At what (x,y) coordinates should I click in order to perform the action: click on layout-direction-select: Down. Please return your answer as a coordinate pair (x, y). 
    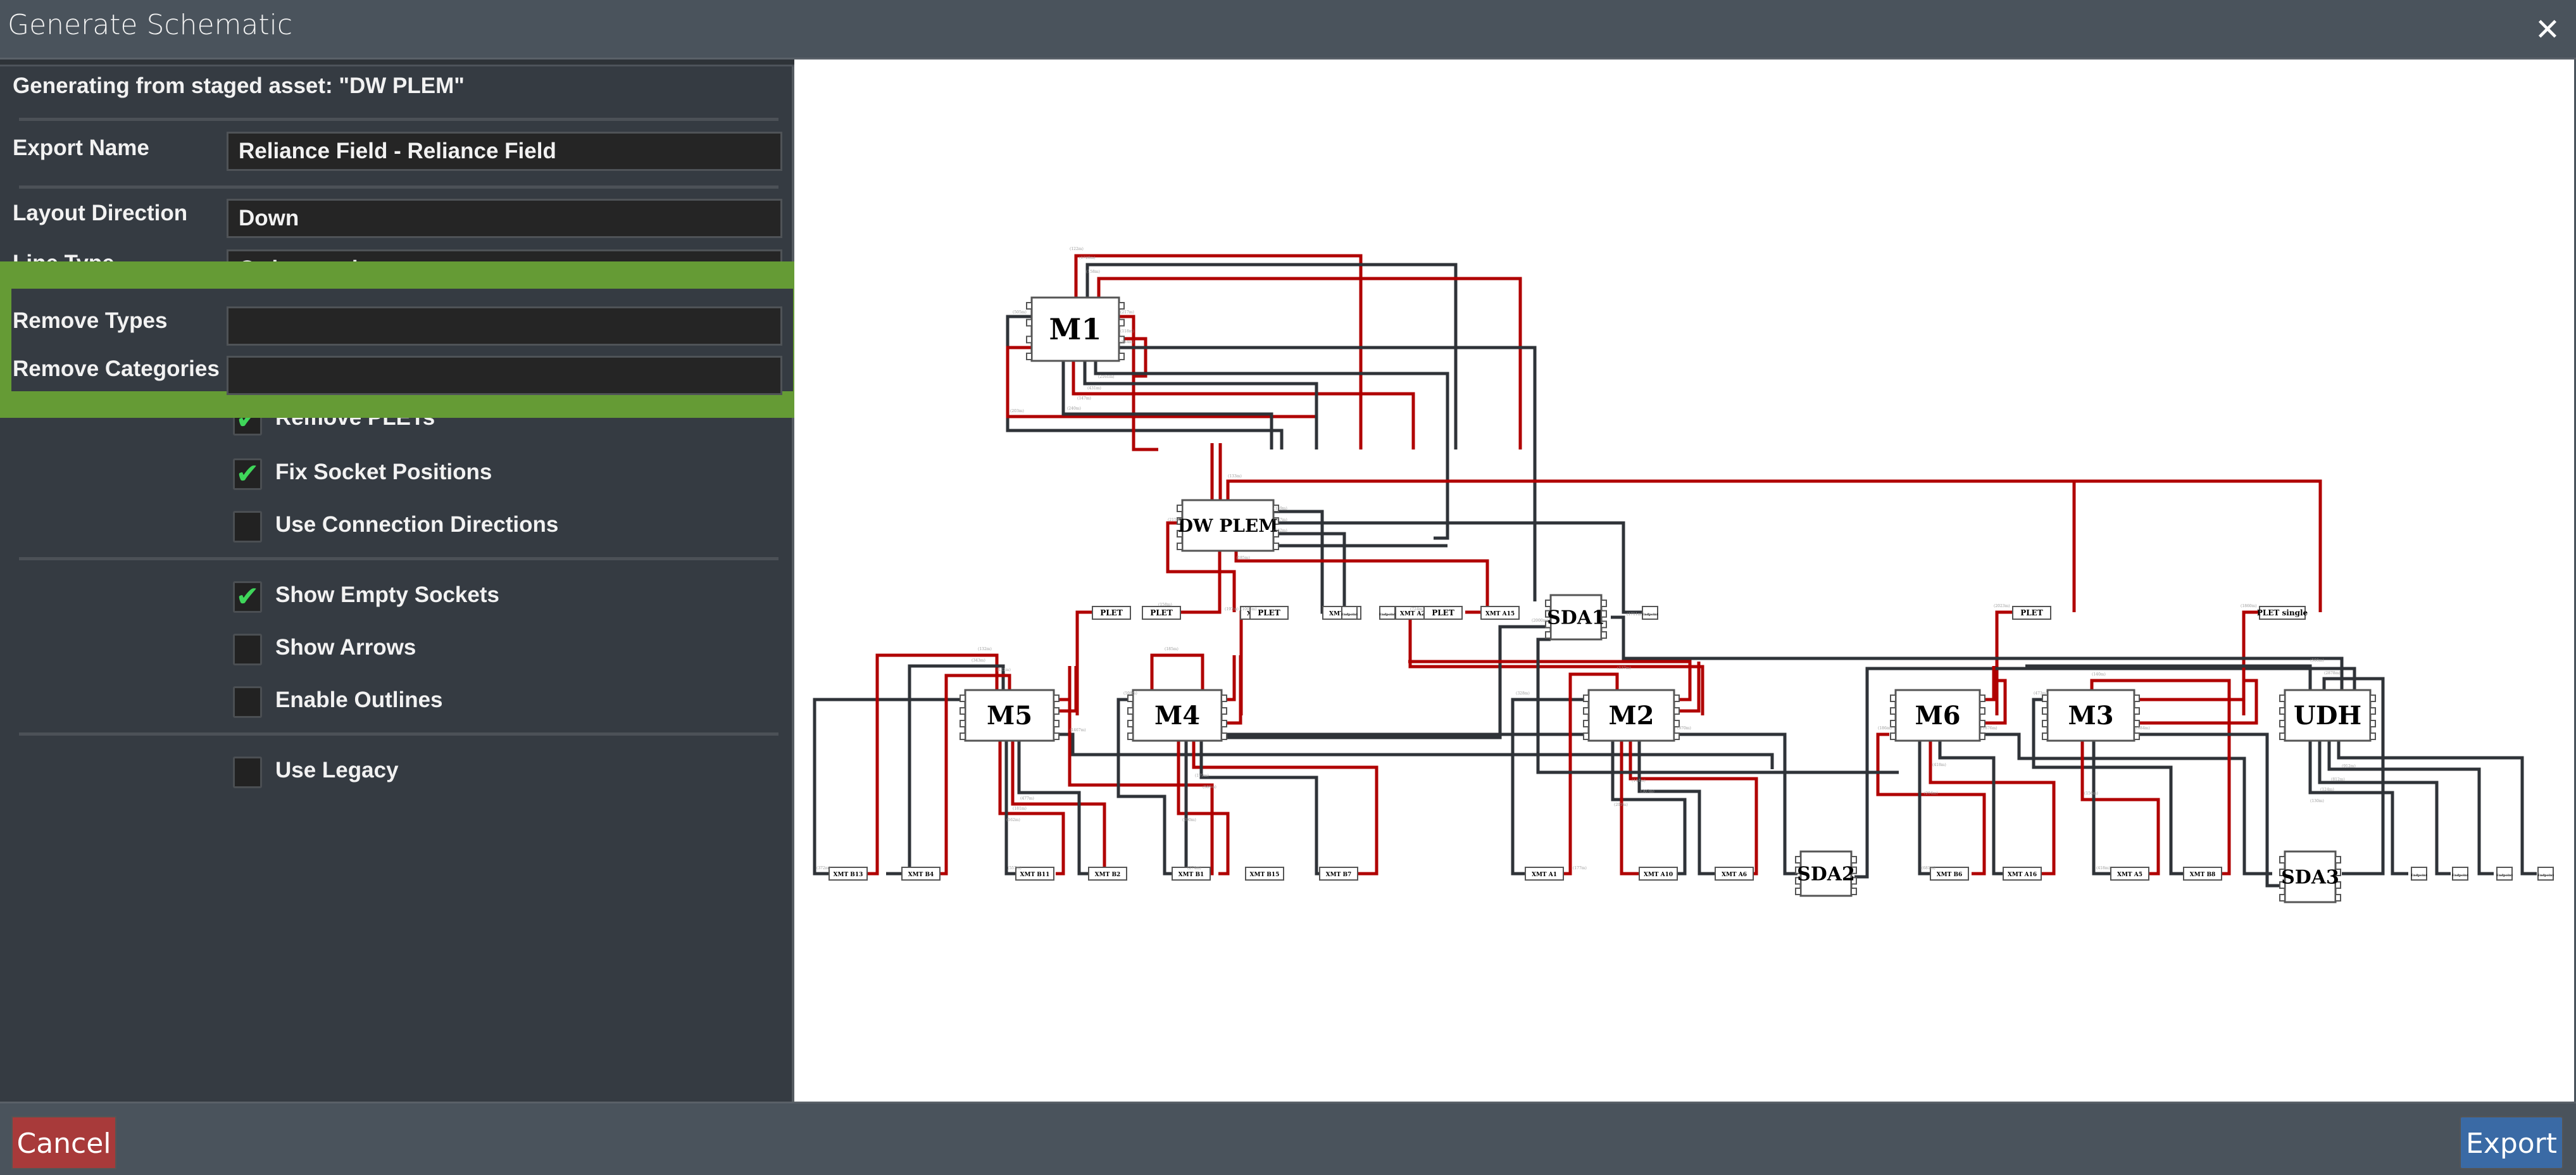
    Looking at the image, I should click on (504, 218).